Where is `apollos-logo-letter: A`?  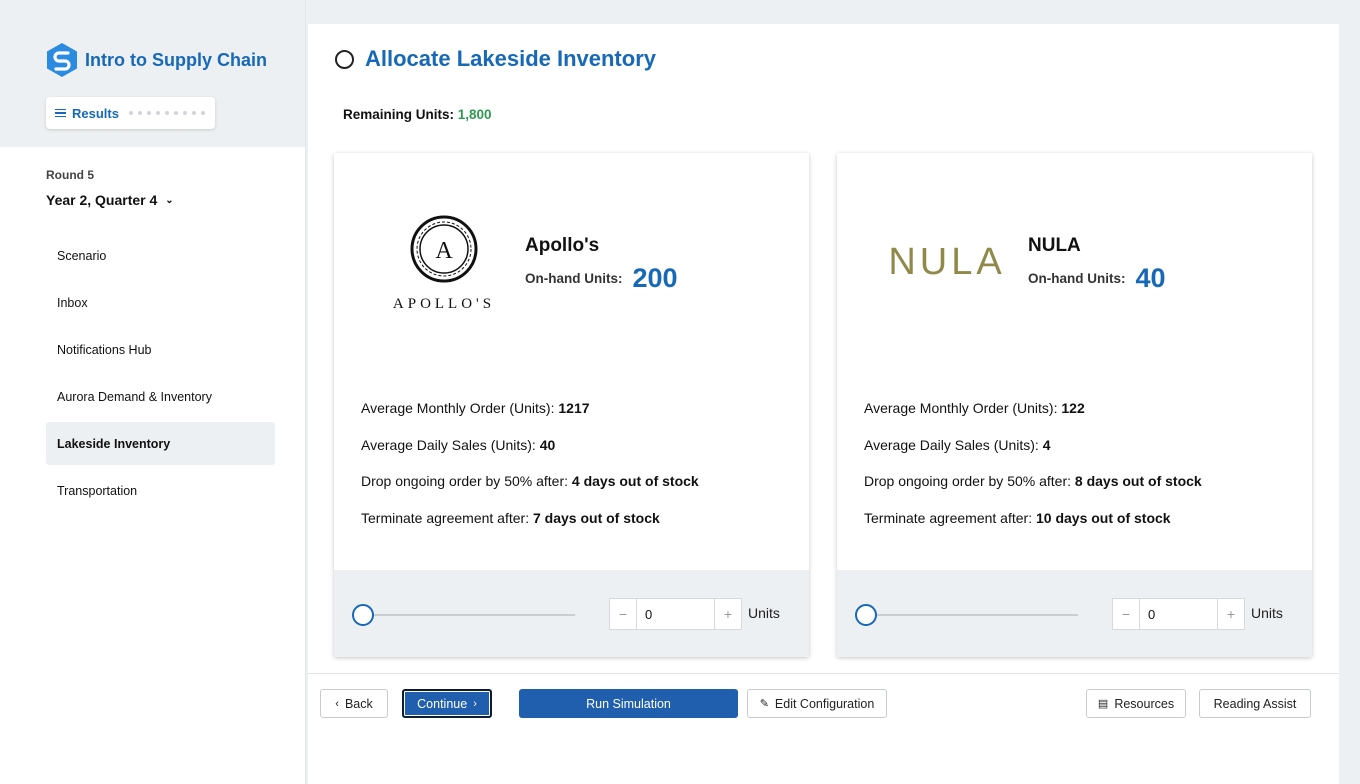 apollos-logo-letter: A is located at coordinates (444, 251).